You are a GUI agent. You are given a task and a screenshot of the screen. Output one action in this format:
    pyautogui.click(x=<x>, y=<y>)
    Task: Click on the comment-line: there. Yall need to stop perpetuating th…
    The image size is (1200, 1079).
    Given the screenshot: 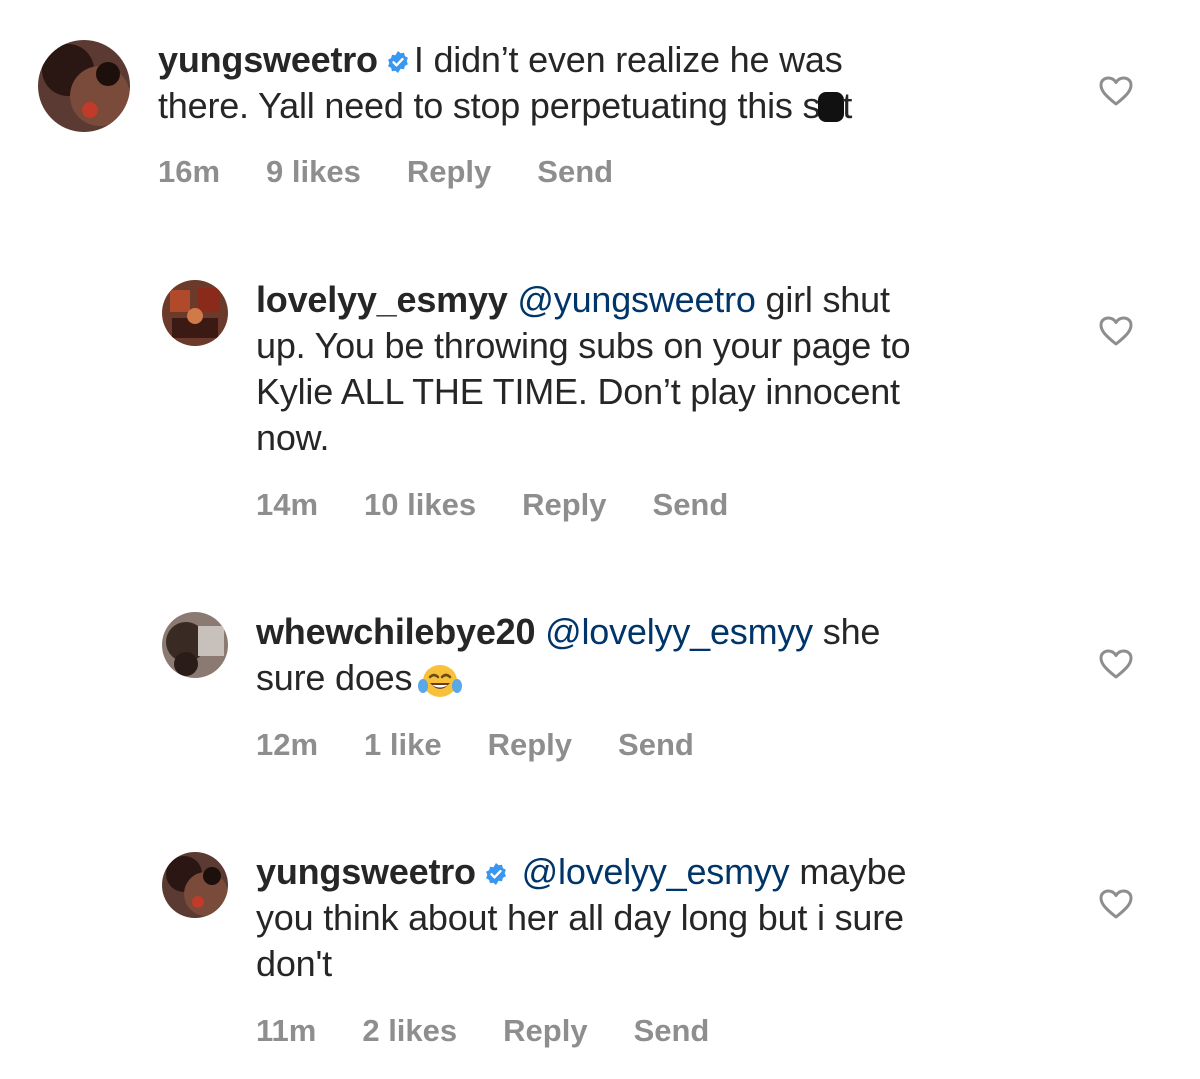 What is the action you would take?
    pyautogui.click(x=505, y=106)
    